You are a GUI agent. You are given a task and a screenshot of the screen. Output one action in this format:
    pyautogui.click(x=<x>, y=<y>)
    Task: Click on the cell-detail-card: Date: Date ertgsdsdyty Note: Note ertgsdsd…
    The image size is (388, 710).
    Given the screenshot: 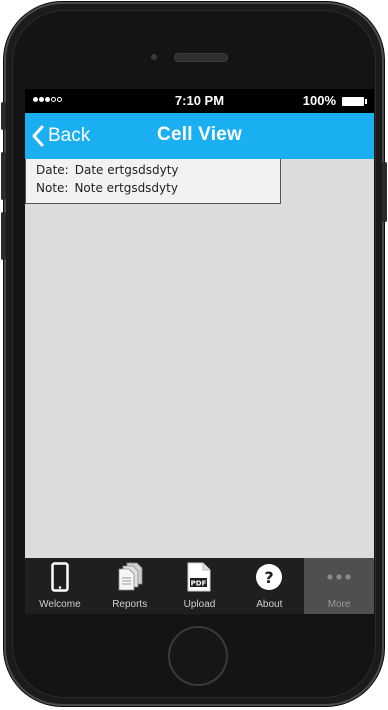 What is the action you would take?
    pyautogui.click(x=153, y=181)
    